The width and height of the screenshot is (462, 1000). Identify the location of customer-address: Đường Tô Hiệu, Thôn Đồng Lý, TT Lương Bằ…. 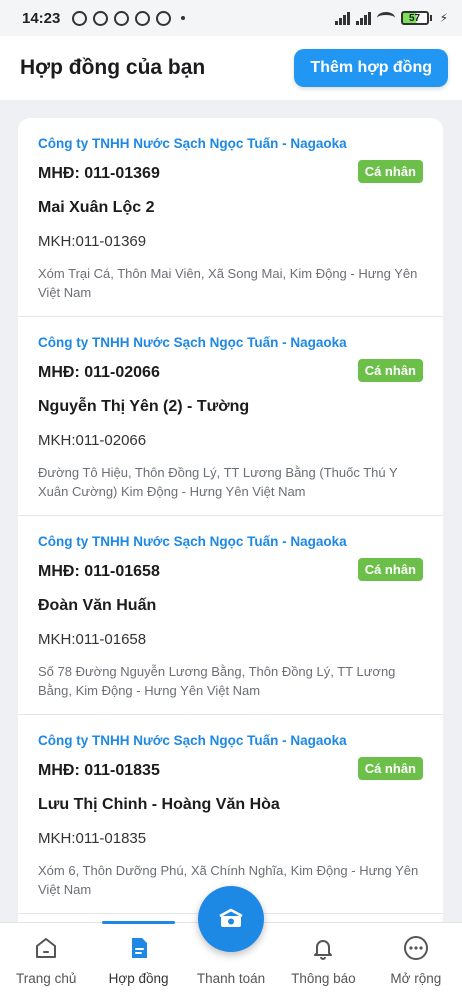
(218, 482).